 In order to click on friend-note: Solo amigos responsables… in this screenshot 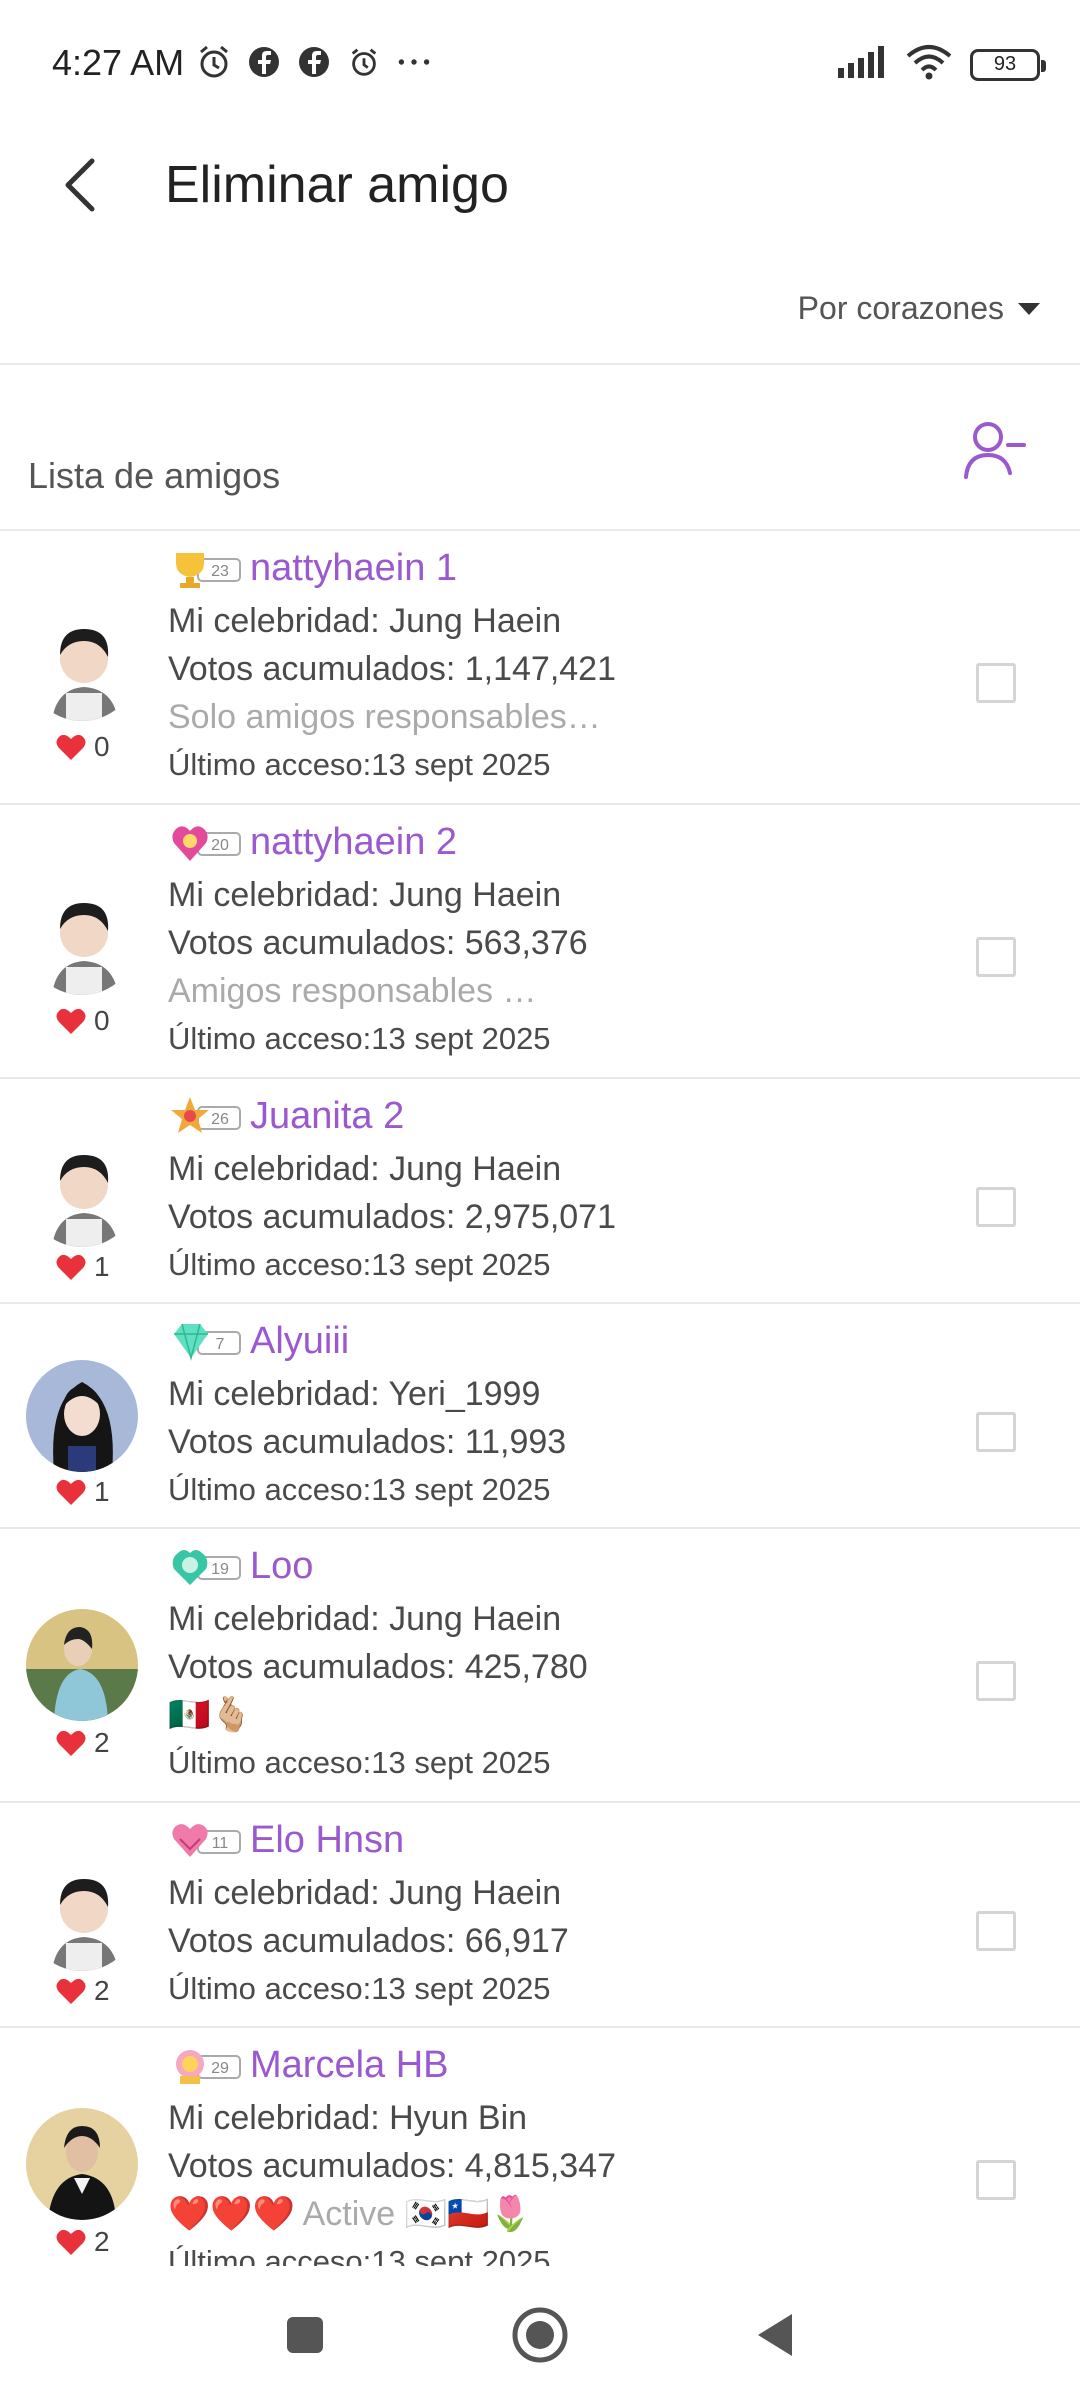, I will do `click(384, 717)`.